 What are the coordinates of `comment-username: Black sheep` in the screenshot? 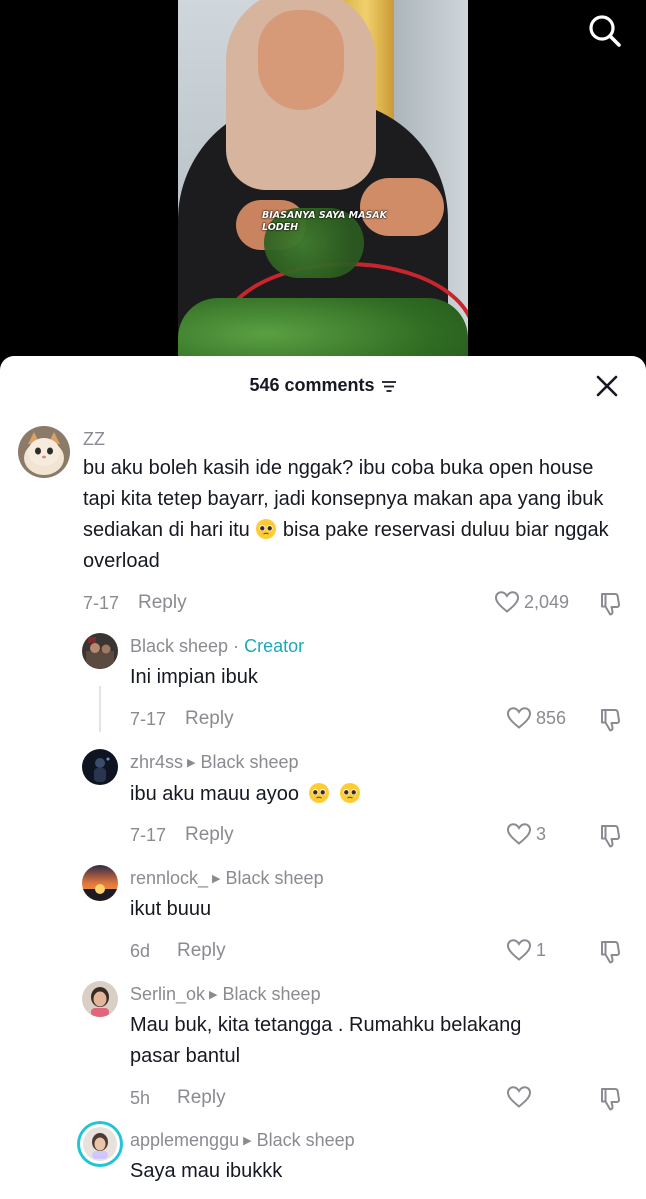 It's located at (179, 646).